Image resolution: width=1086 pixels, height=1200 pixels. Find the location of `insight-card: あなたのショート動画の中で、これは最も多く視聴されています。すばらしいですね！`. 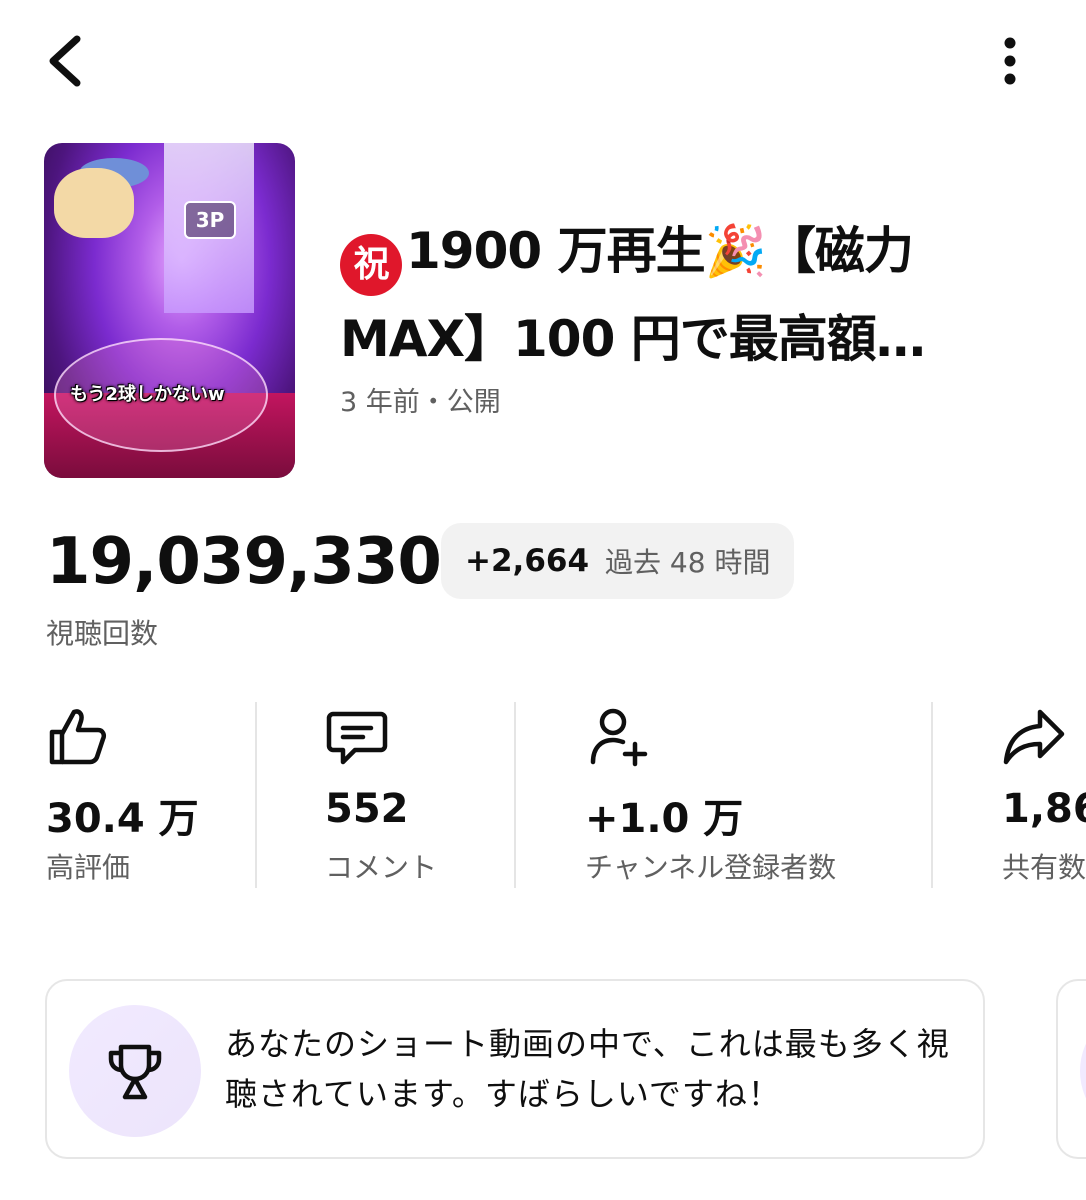

insight-card: あなたのショート動画の中で、これは最も多く視聴されています。すばらしいですね！ is located at coordinates (515, 1069).